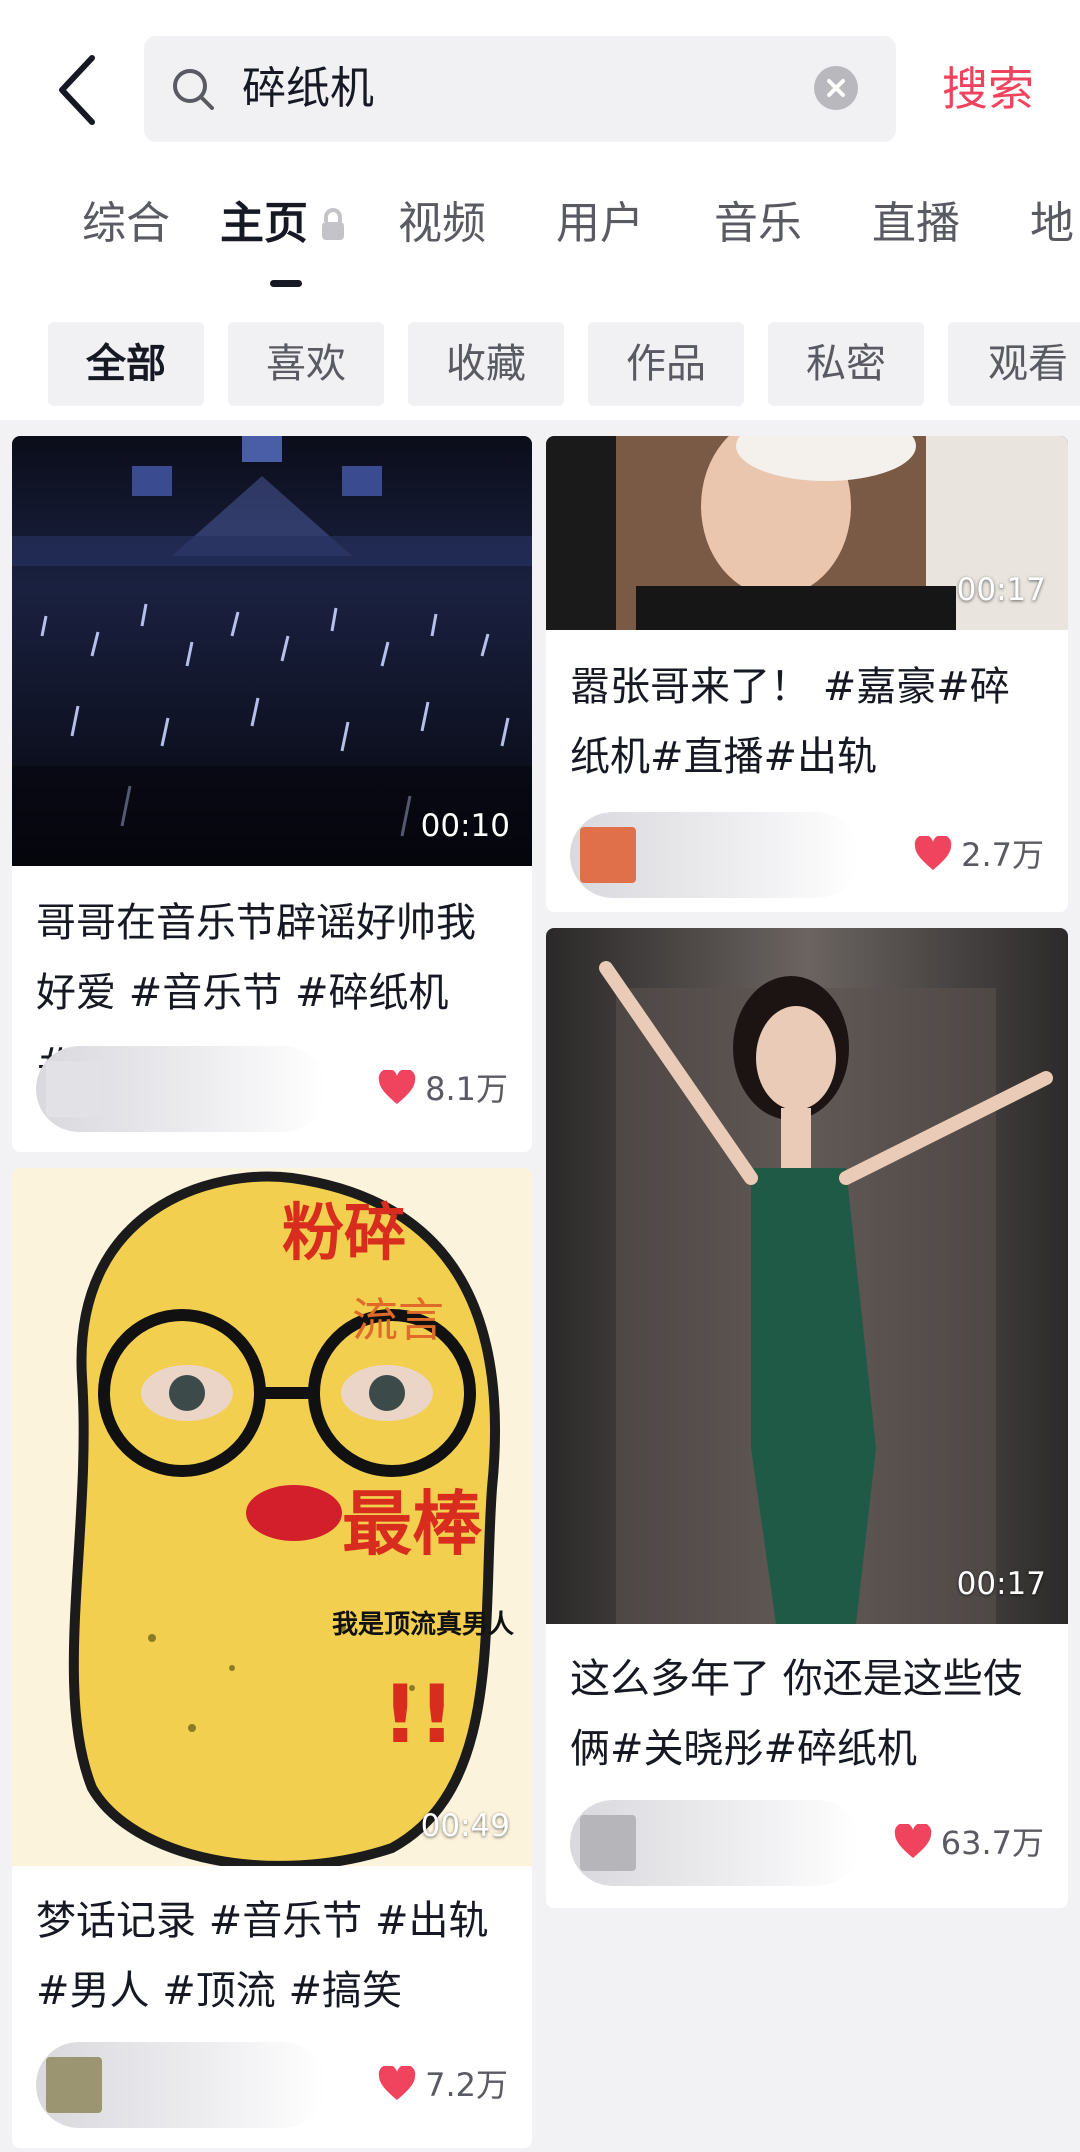 This screenshot has width=1080, height=2152. I want to click on like-count-value: 8.1万, so click(466, 1089).